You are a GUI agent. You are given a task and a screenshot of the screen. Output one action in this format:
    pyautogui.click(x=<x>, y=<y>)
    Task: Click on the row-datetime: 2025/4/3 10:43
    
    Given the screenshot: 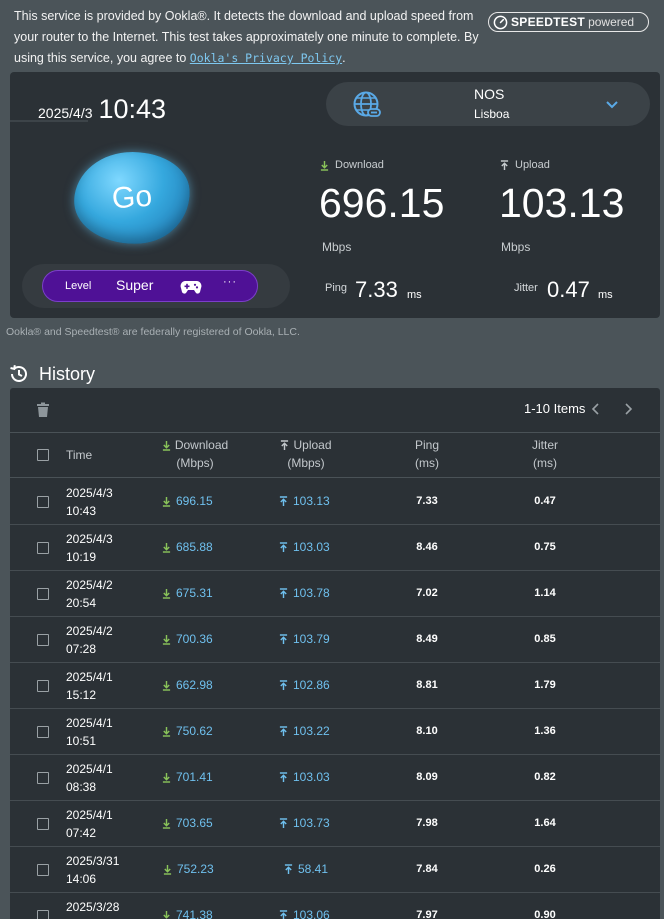 What is the action you would take?
    pyautogui.click(x=89, y=502)
    